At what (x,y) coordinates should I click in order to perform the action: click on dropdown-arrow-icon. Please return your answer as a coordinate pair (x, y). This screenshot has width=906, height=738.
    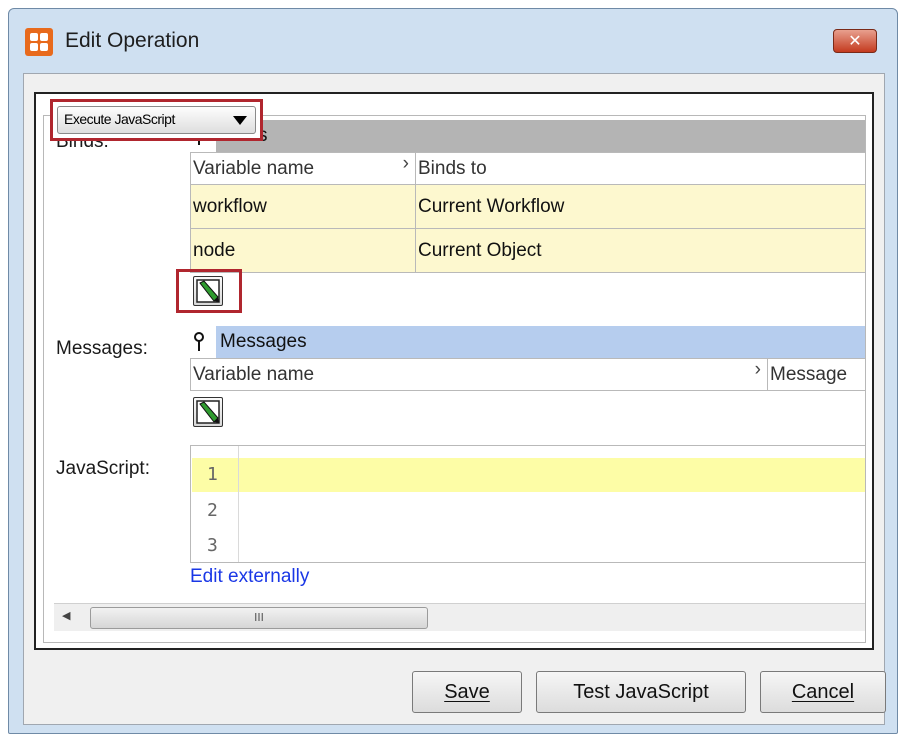
    Looking at the image, I should click on (240, 120).